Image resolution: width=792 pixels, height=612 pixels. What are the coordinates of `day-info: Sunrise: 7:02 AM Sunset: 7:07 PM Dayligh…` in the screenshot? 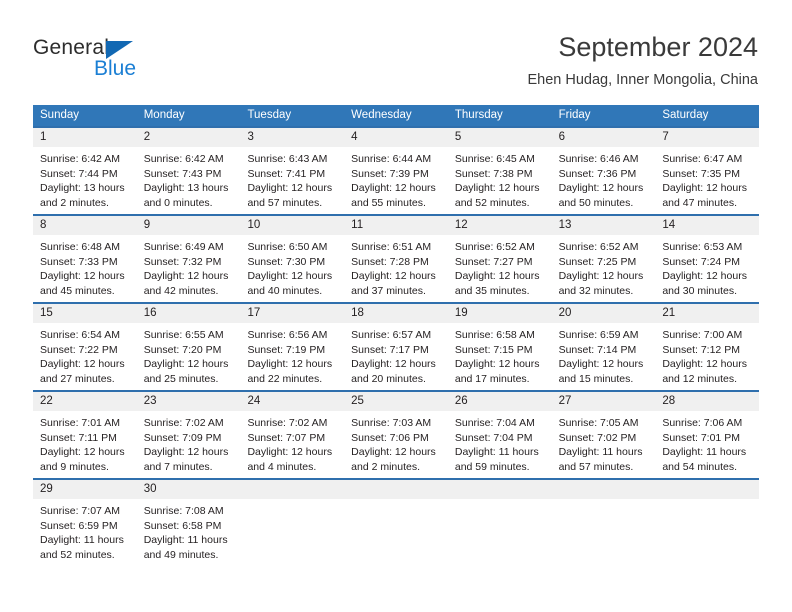 It's located at (292, 442).